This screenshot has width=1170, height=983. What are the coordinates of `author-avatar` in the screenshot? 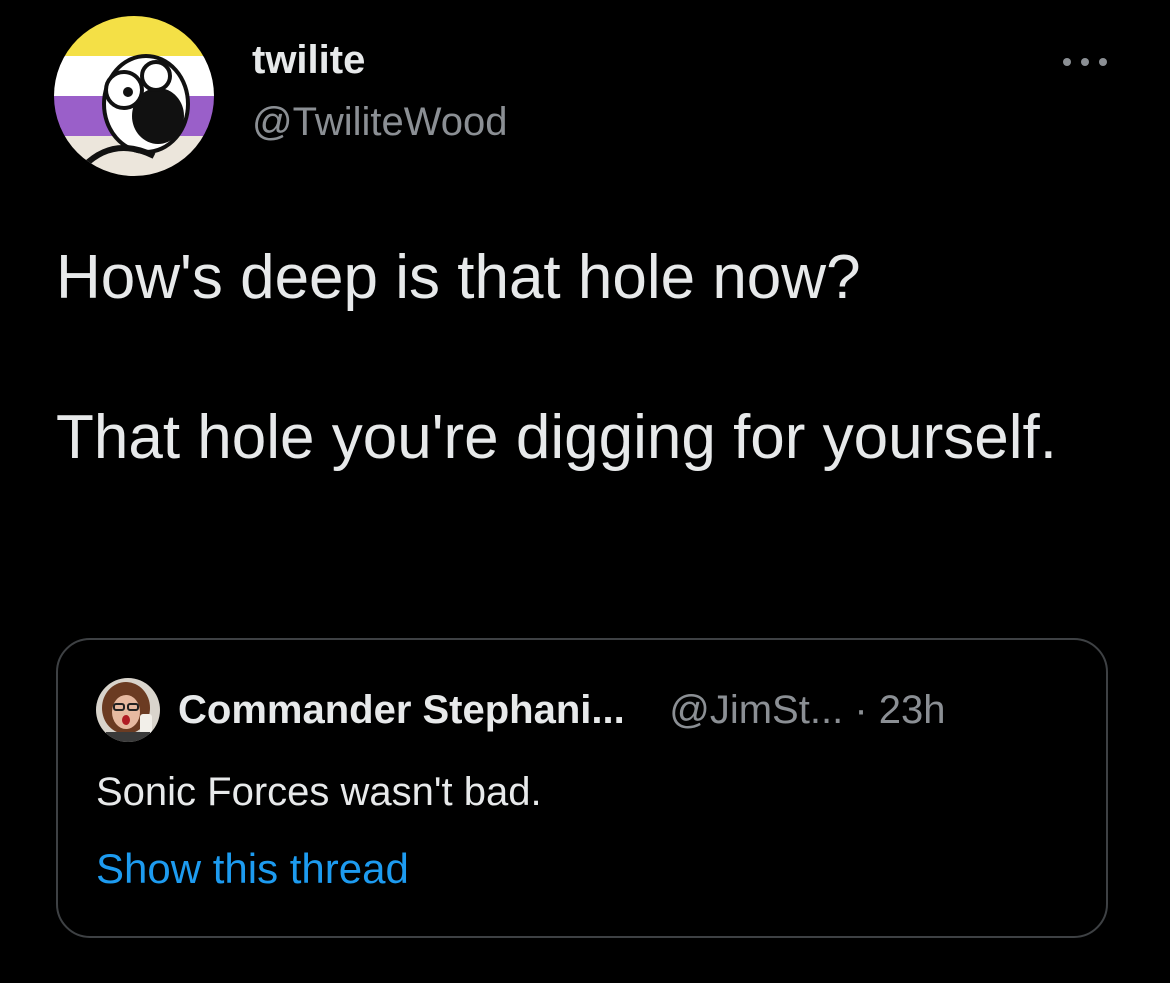 It's located at (134, 96).